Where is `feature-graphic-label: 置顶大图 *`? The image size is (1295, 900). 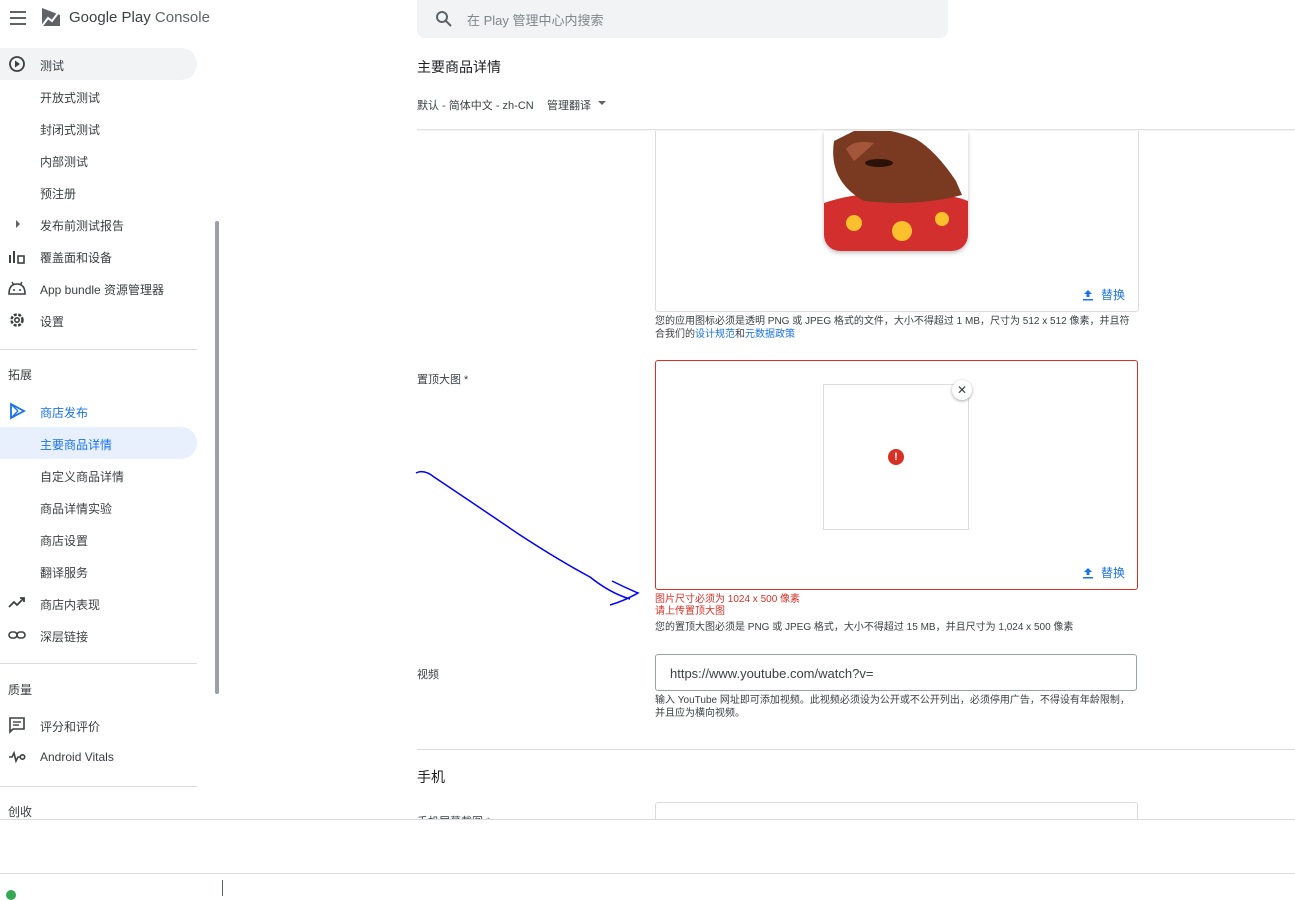
feature-graphic-label: 置顶大图 * is located at coordinates (443, 380).